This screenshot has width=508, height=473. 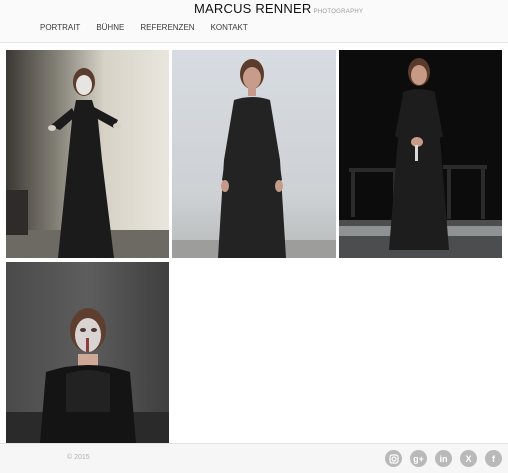 I want to click on site-brand: MARCUS RENNER PHOTOGRAPHY, so click(x=278, y=9).